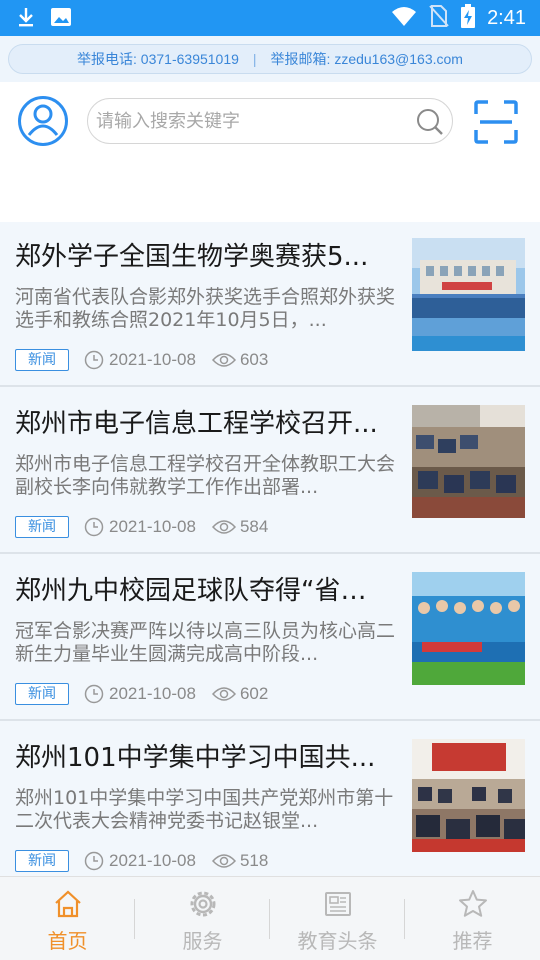 The image size is (540, 960). I want to click on nav-education-news-label: 教育头条, so click(337, 941).